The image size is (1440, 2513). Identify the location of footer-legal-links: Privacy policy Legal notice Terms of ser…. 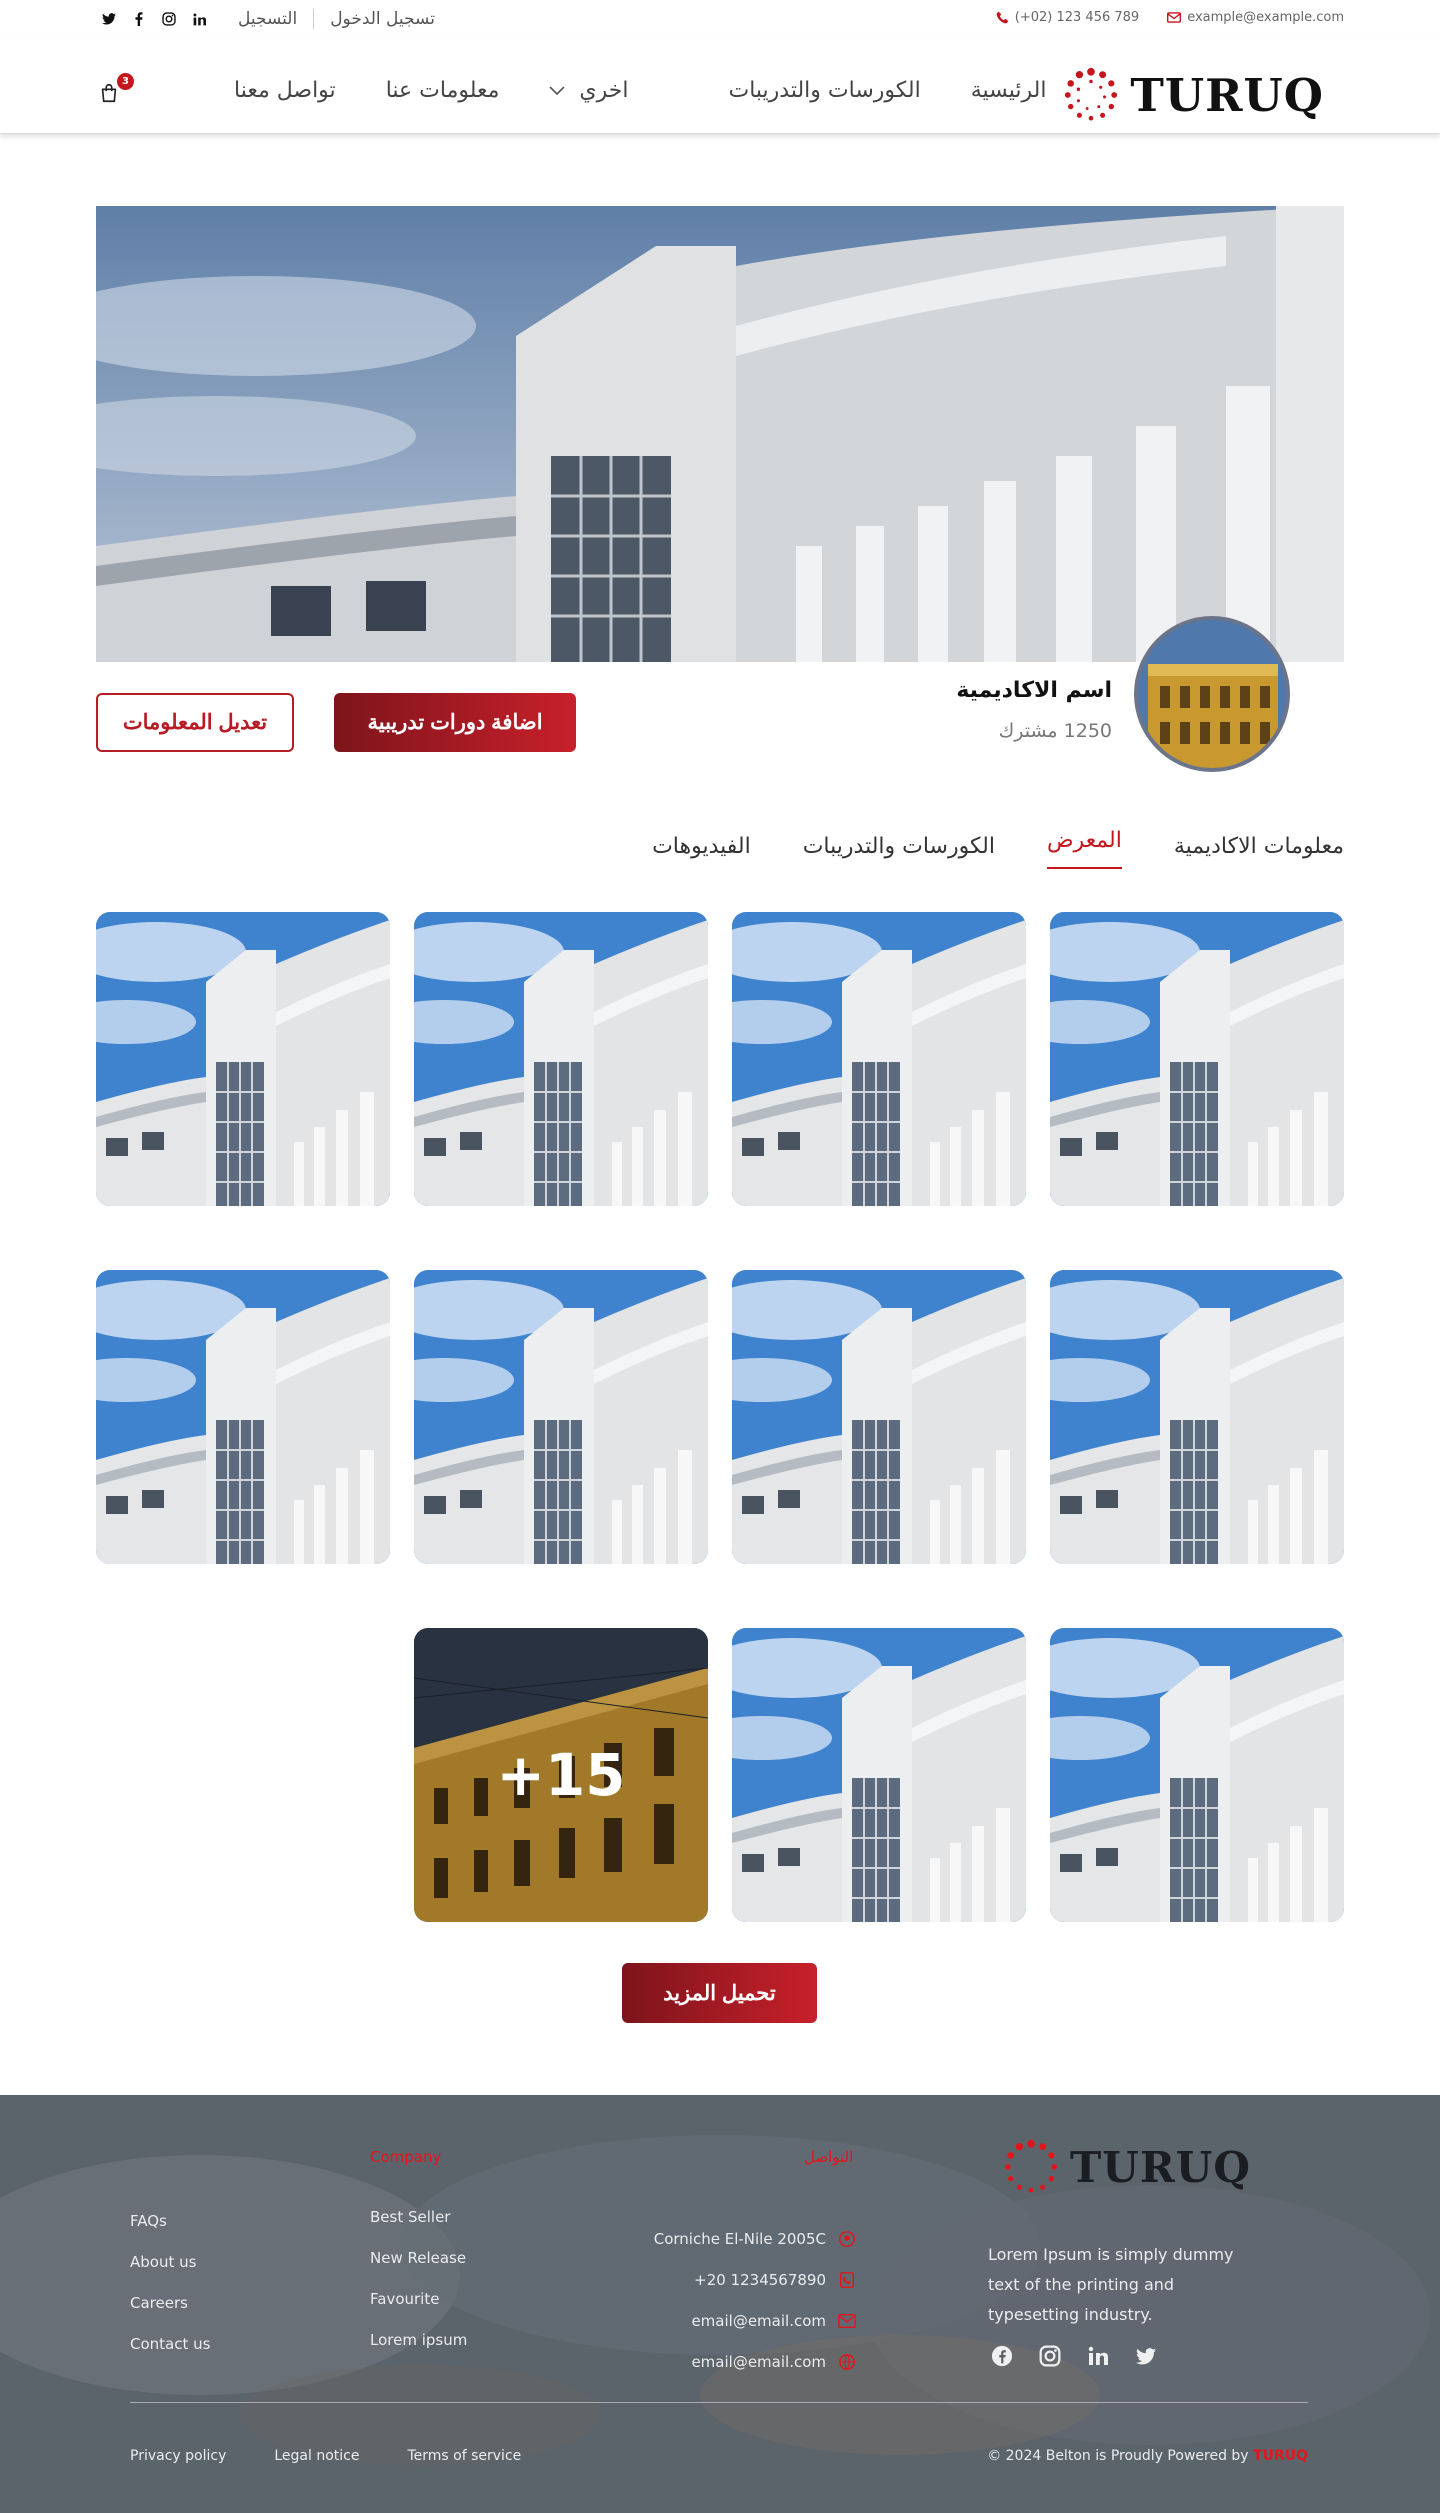
(349, 2456).